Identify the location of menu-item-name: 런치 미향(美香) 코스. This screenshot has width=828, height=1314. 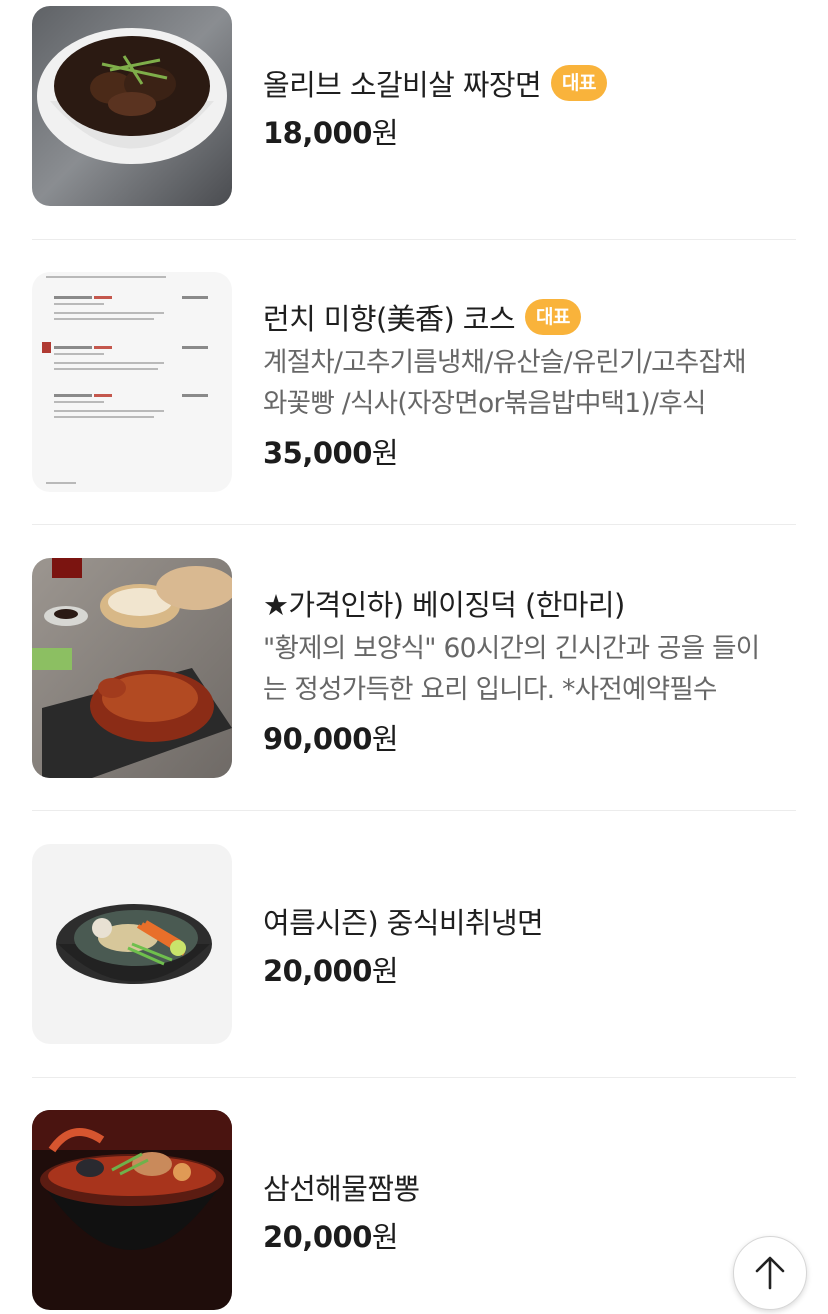
(389, 319).